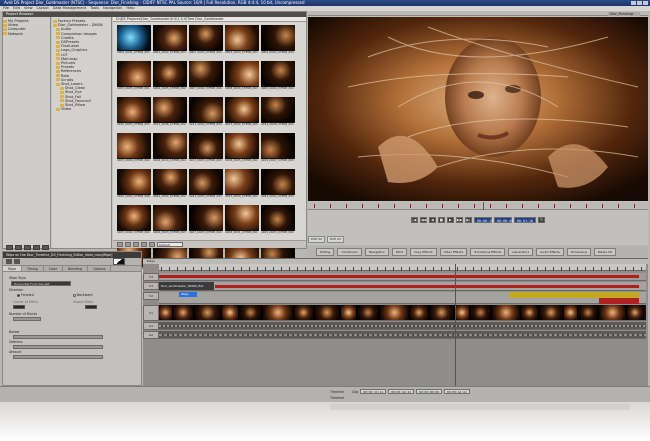  What do you see at coordinates (402, 326) in the screenshot?
I see `track-a1` at bounding box center [402, 326].